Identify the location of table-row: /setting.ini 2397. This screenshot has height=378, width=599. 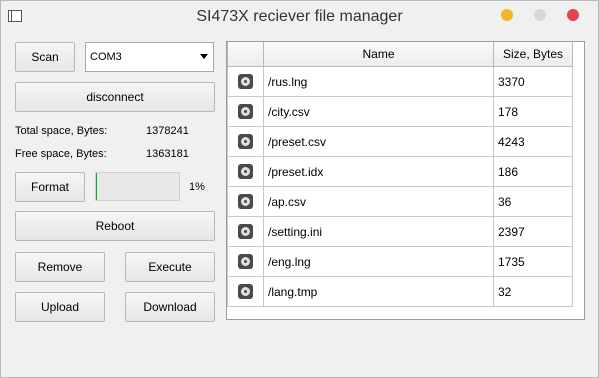
(400, 231).